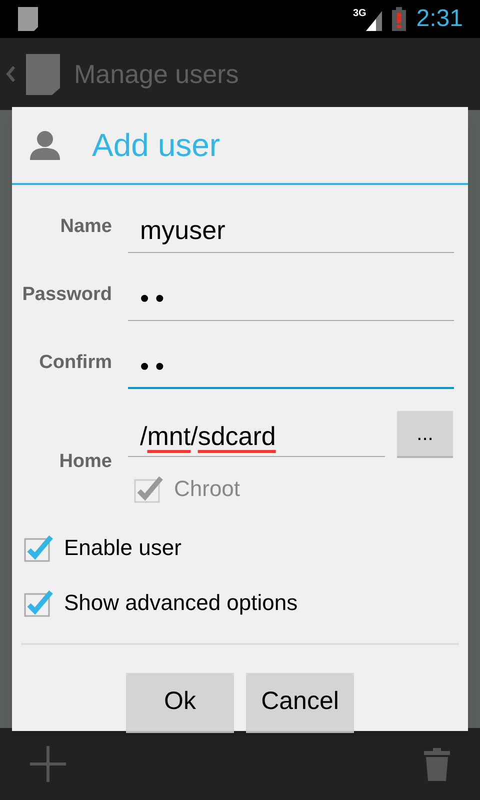  I want to click on clock: 2:31, so click(439, 19).